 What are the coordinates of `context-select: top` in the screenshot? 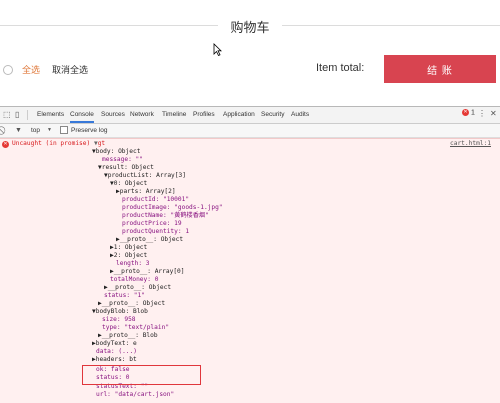 It's located at (35, 130).